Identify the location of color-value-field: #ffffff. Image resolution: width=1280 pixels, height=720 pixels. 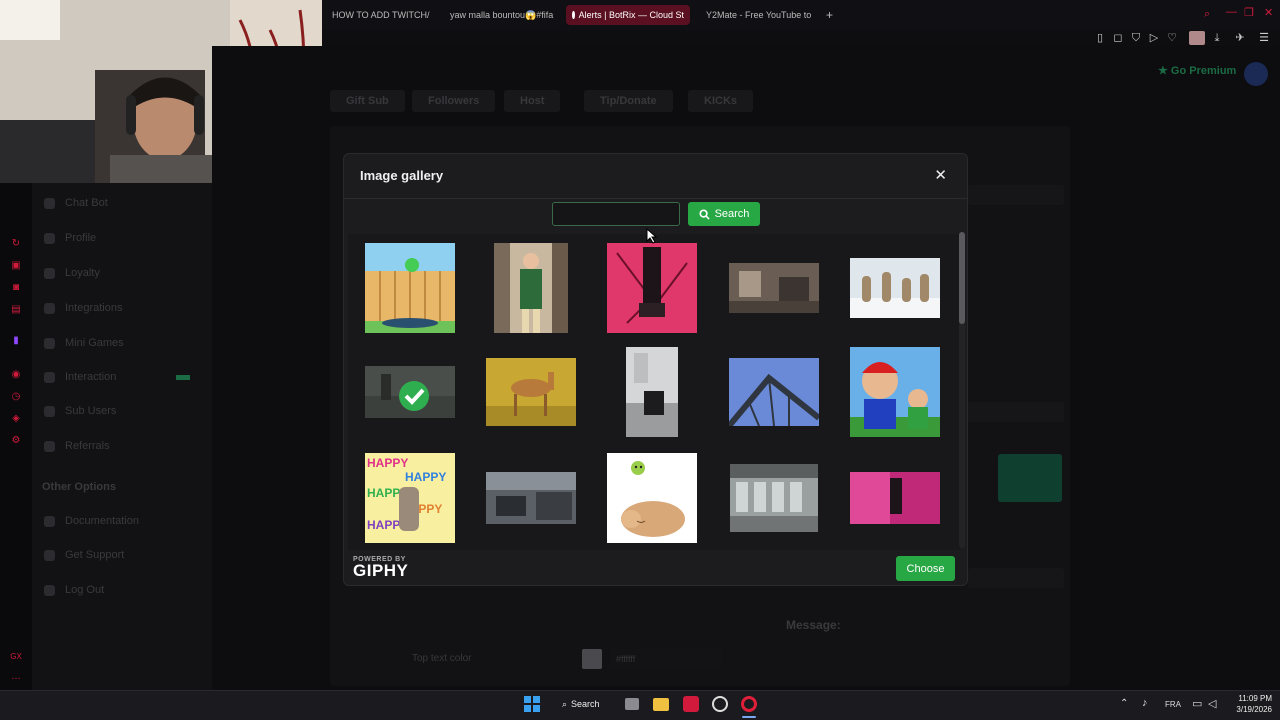
(666, 659).